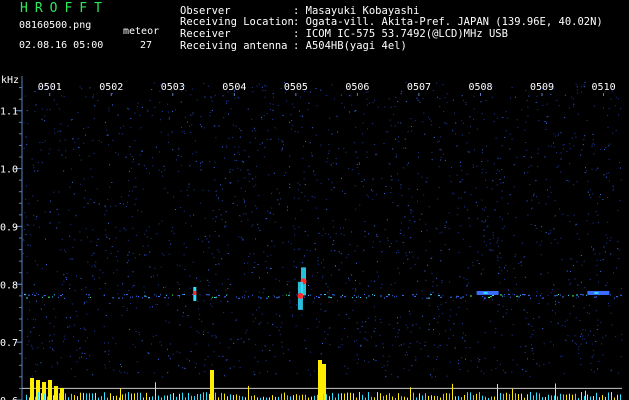 Image resolution: width=629 pixels, height=400 pixels. I want to click on antenna-value: : A504HB(yagi 4el), so click(350, 46).